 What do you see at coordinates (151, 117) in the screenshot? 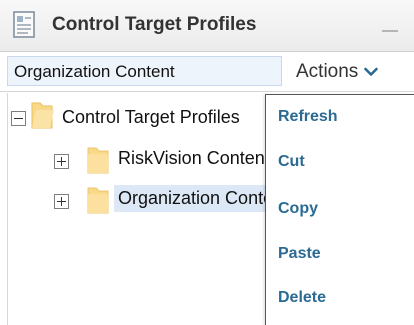
I see `tree-node-label: Control Target Profiles` at bounding box center [151, 117].